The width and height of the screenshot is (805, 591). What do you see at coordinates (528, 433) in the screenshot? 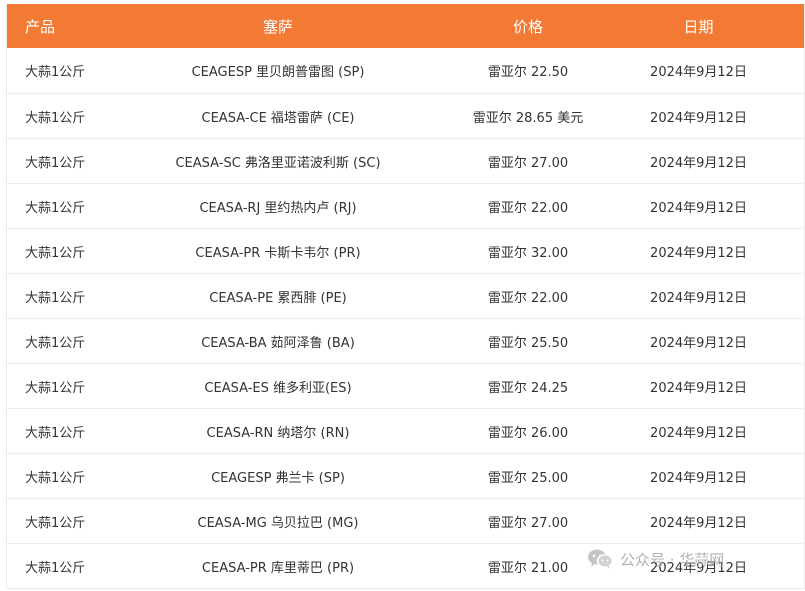
I see `cell-price: 雷亚尔 26.00` at bounding box center [528, 433].